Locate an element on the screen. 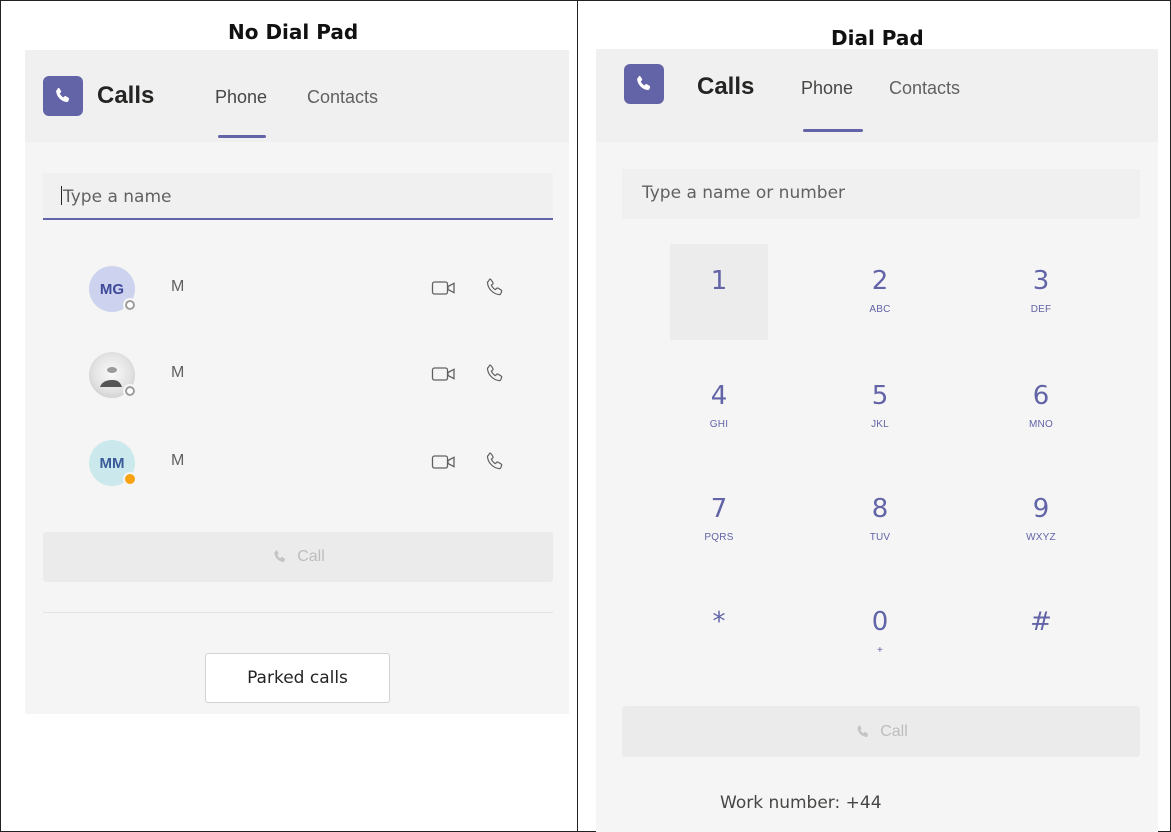 The width and height of the screenshot is (1171, 832). search-placeholder: Type a name is located at coordinates (117, 197).